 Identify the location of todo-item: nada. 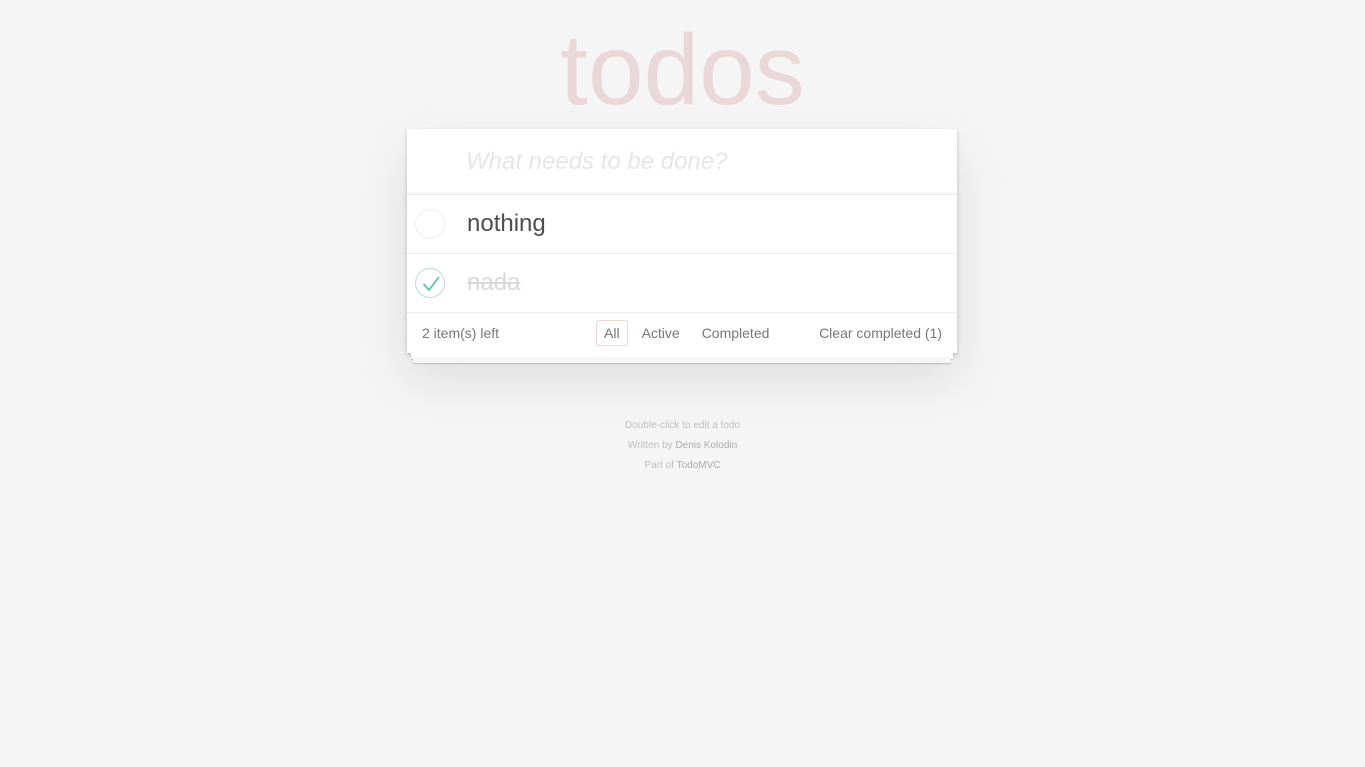
(682, 283).